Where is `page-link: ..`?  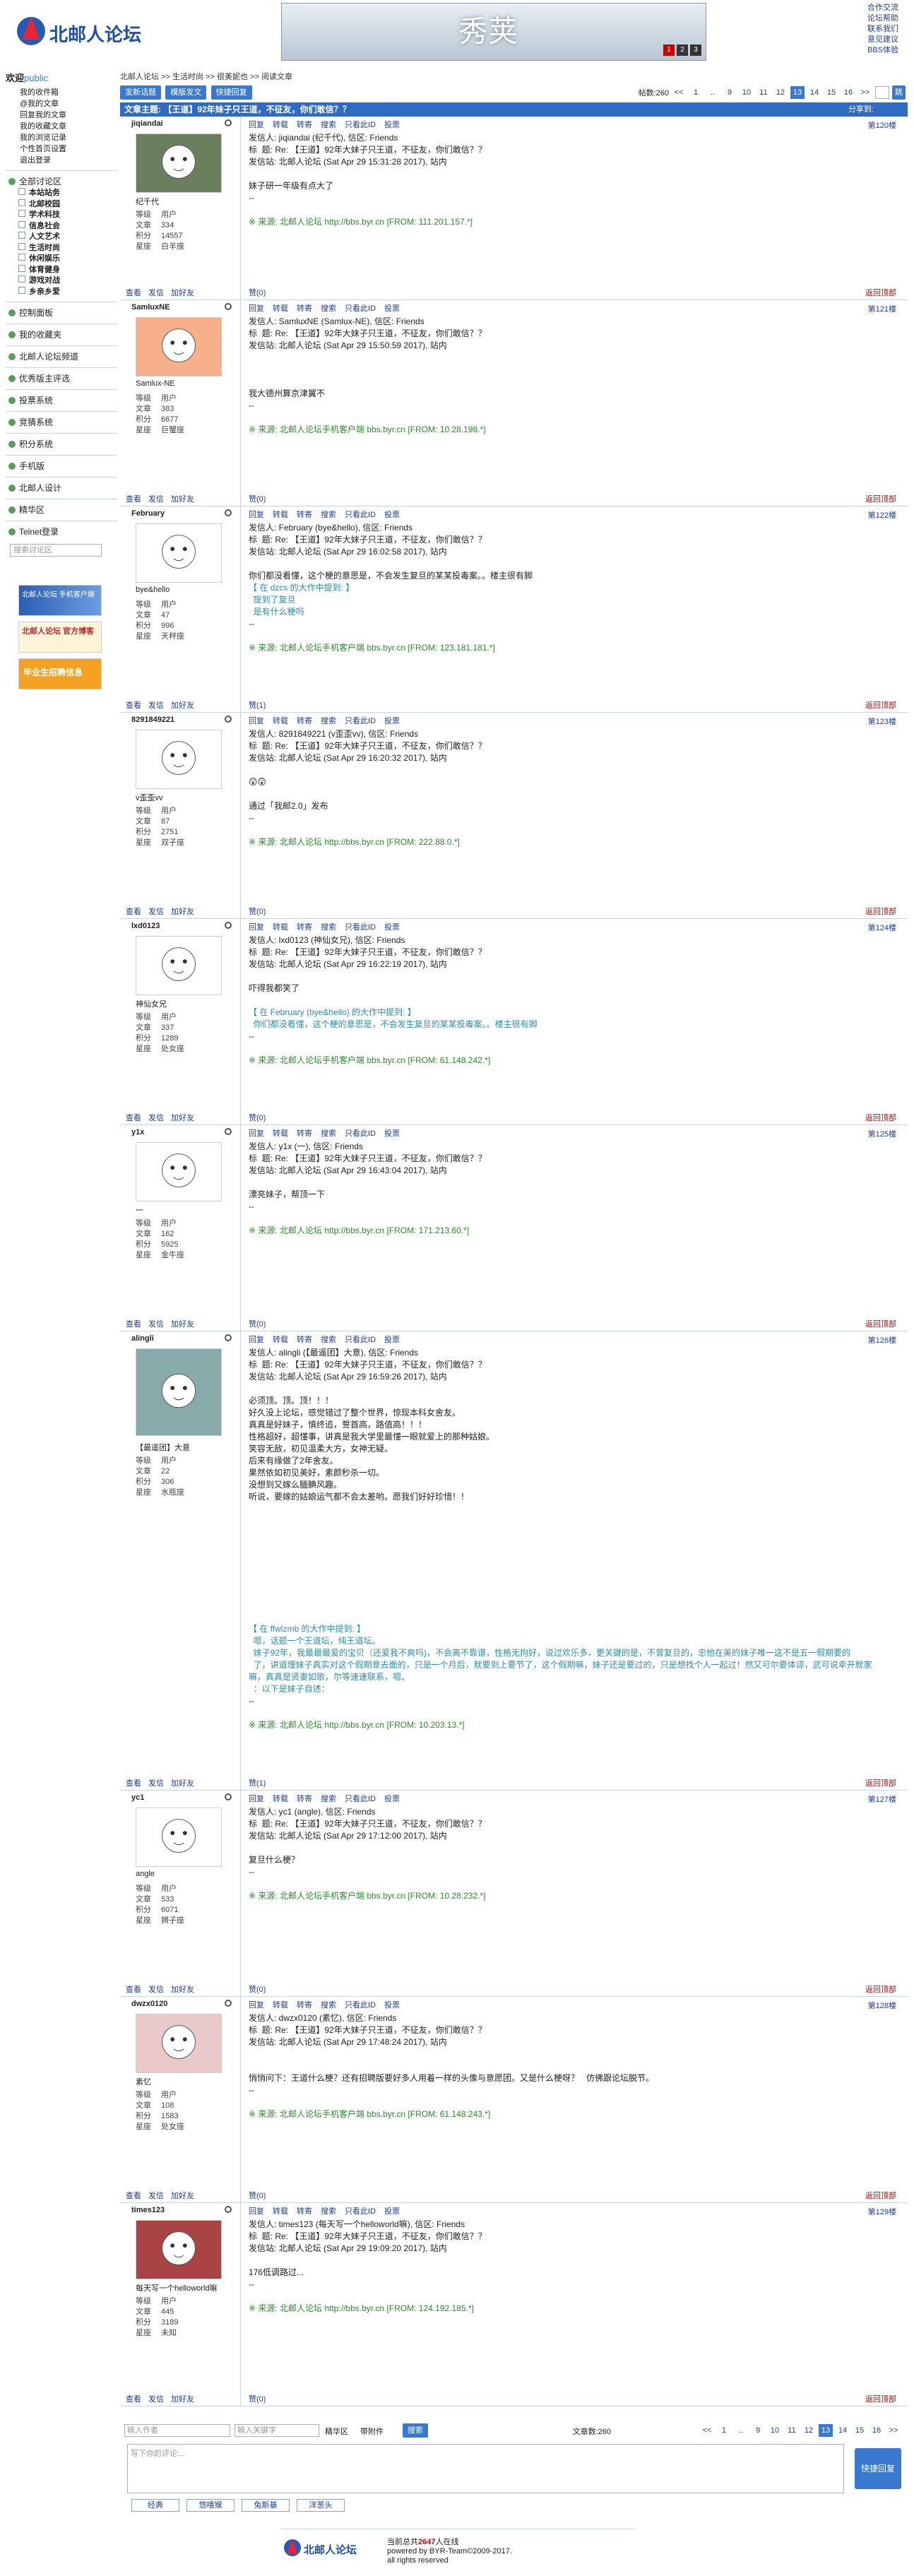
page-link: .. is located at coordinates (741, 2430).